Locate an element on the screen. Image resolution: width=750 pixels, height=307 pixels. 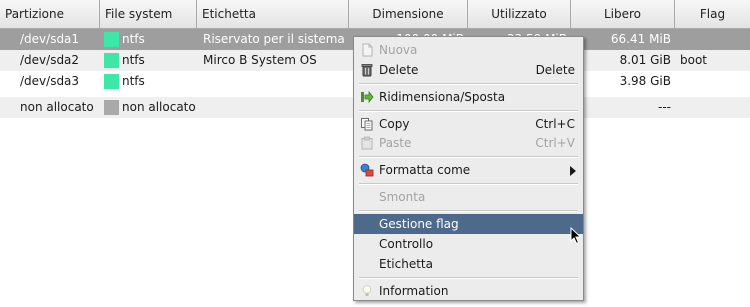
menu-item-resize-move: Ridimensiona/Sposta is located at coordinates (468, 97).